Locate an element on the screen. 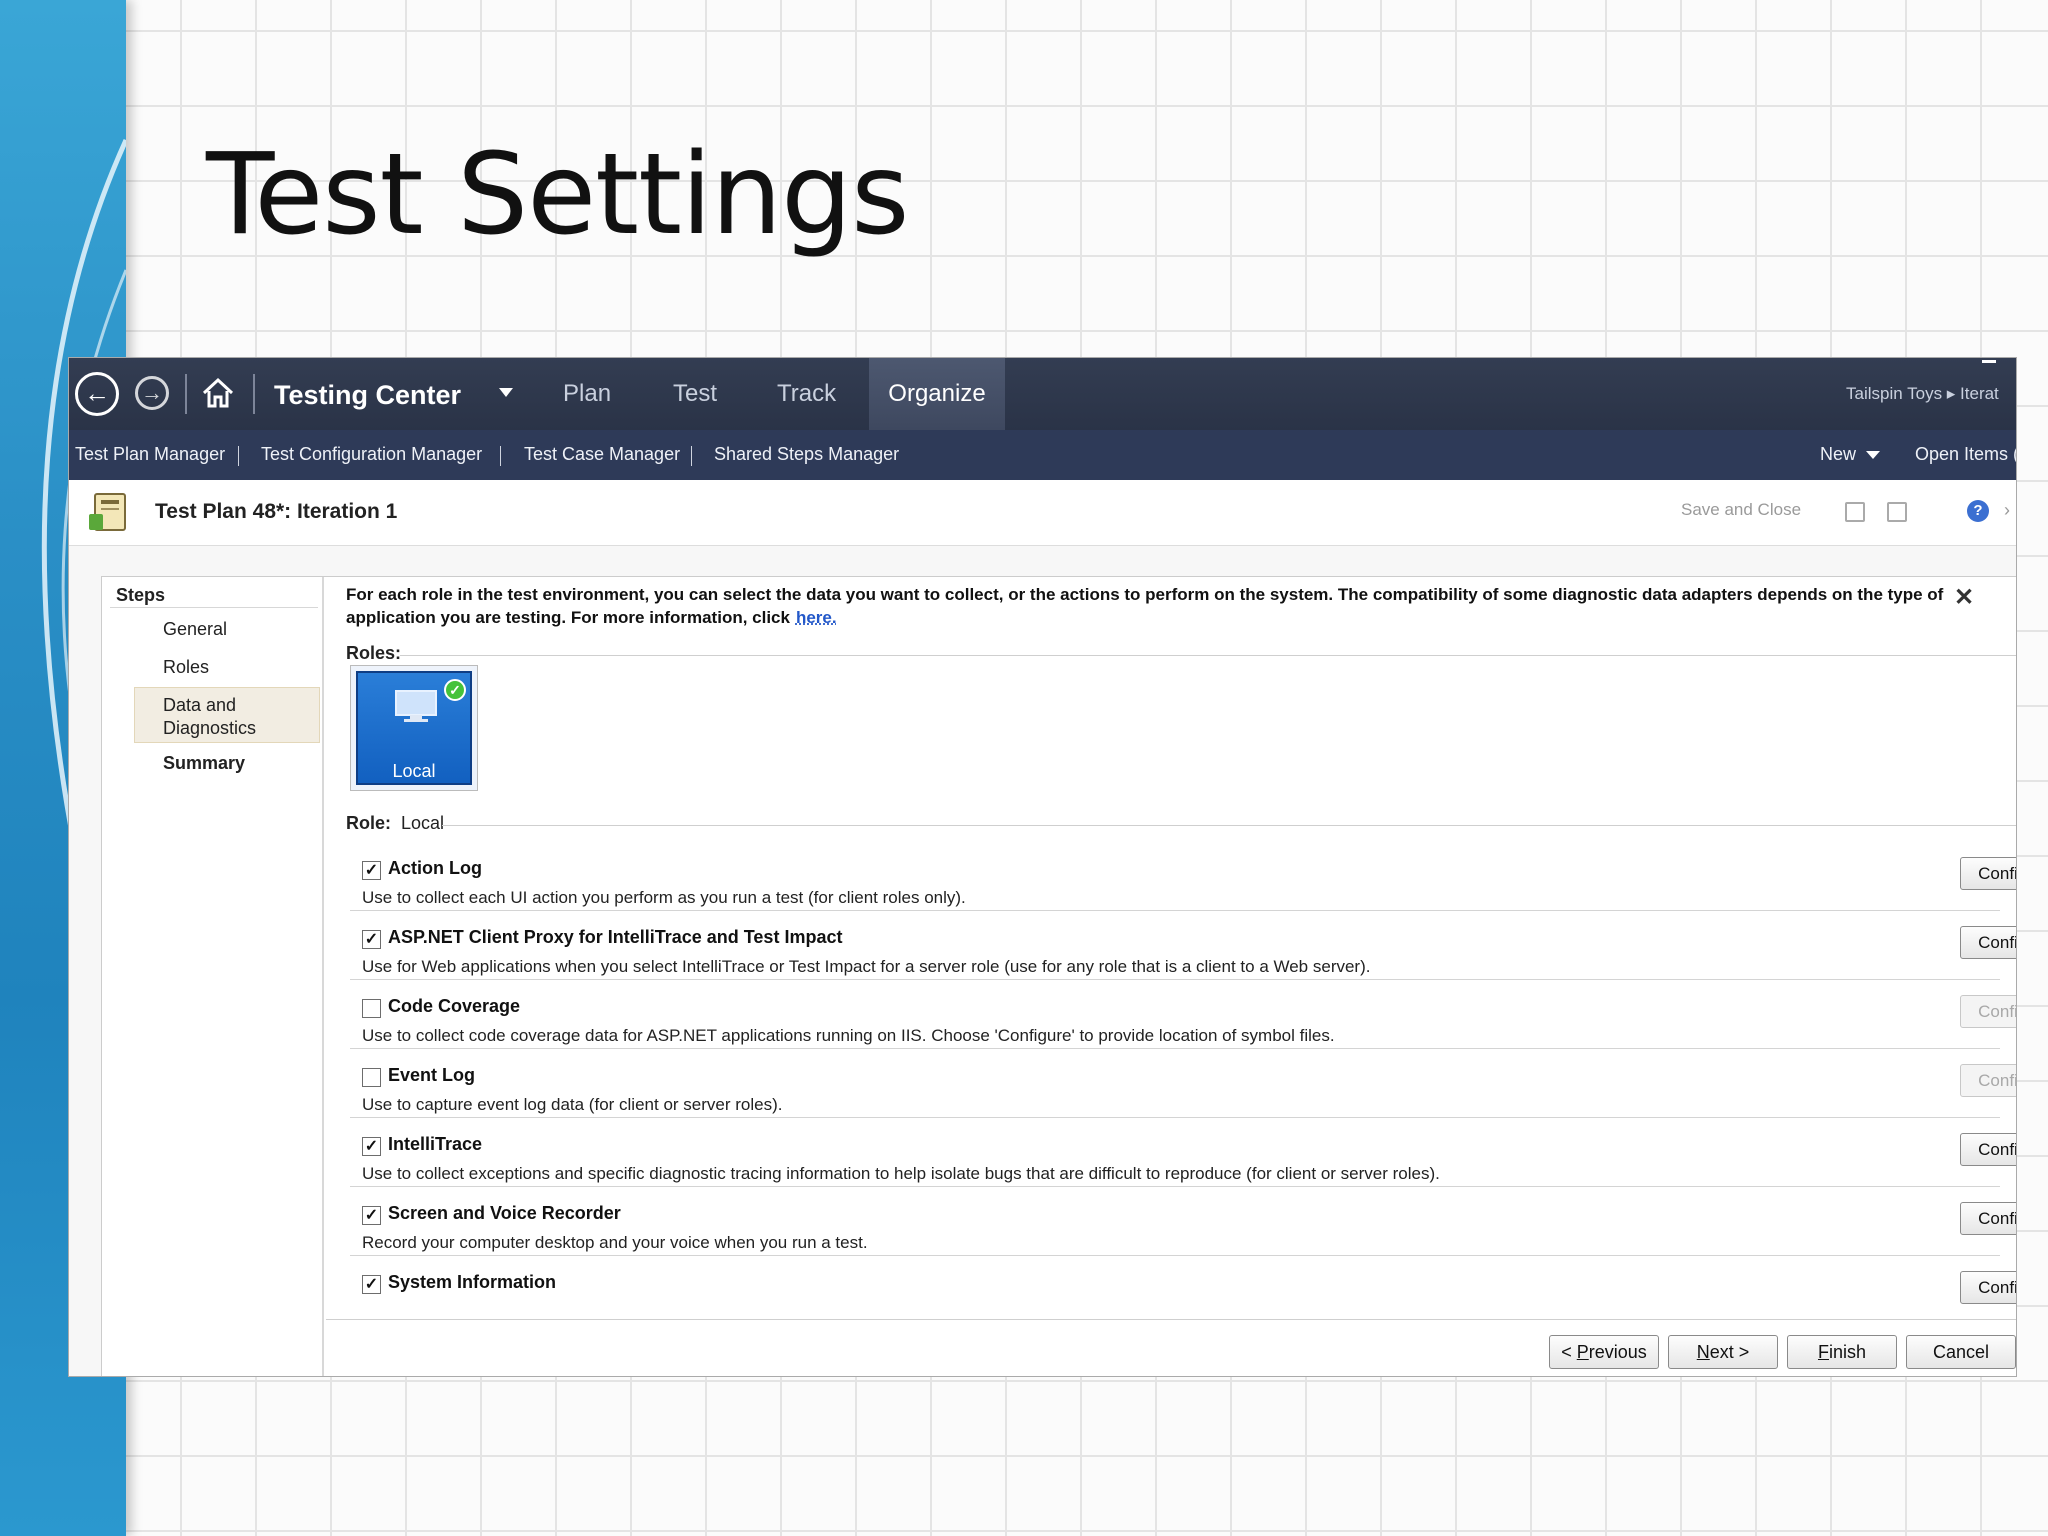  role-tile-local: ✓ Local is located at coordinates (414, 728).